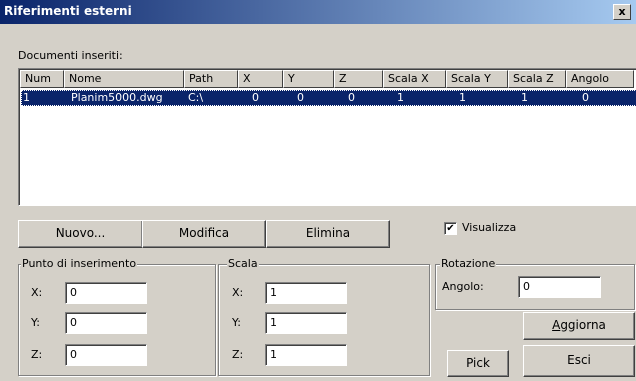  I want to click on modifica-button: Modifica, so click(204, 234).